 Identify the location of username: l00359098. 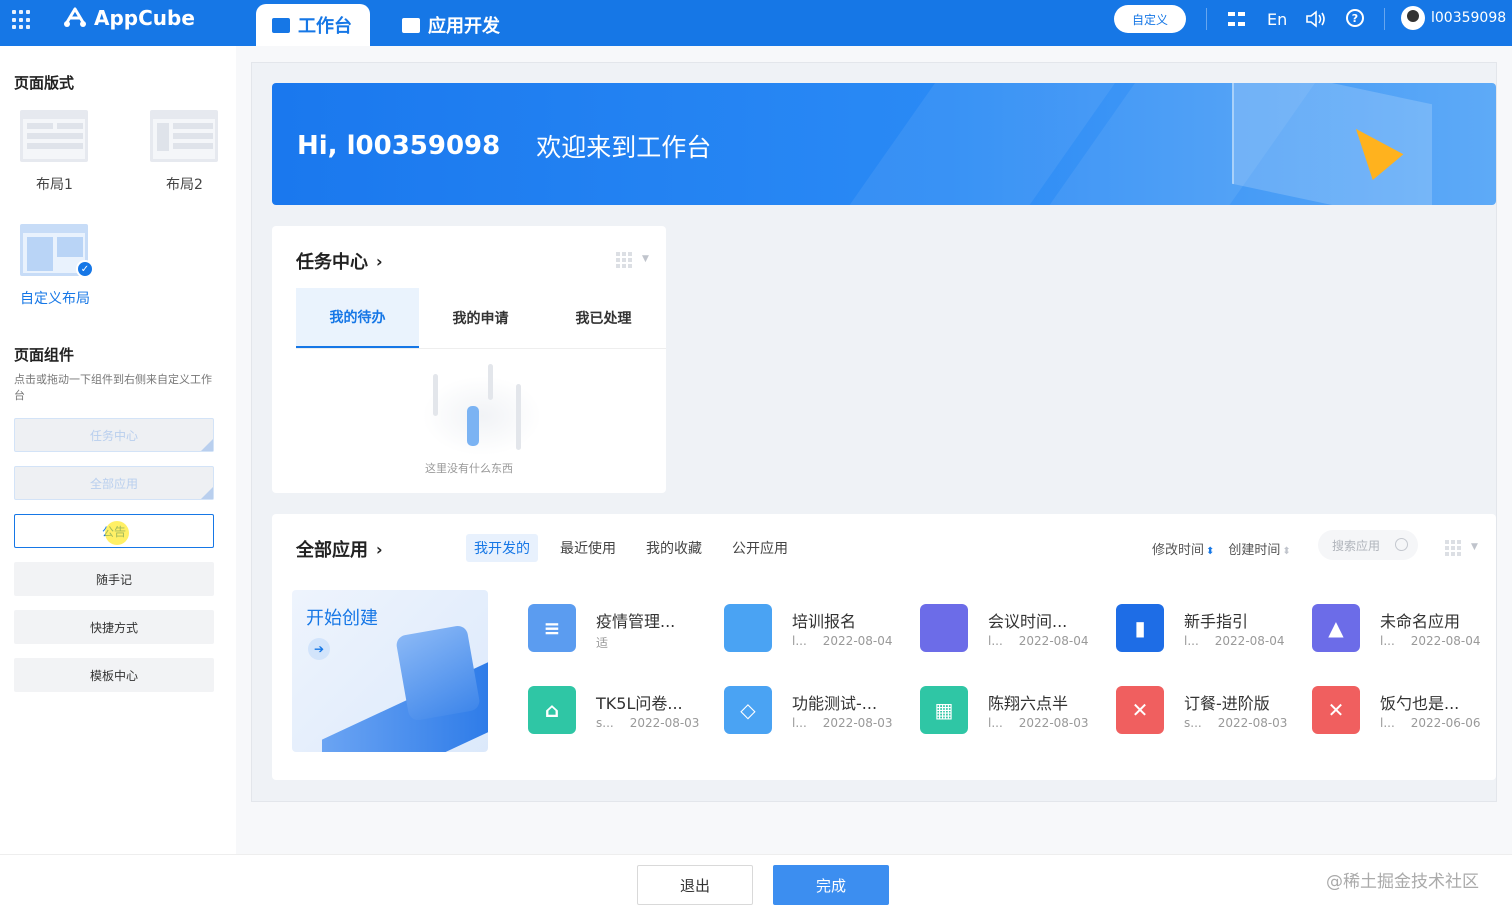
(1469, 18).